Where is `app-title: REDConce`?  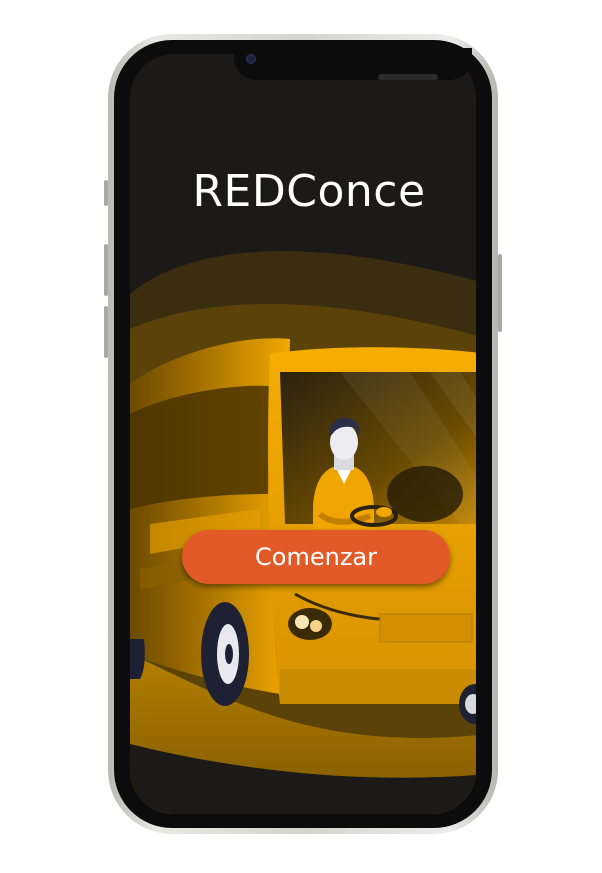 app-title: REDConce is located at coordinates (309, 191).